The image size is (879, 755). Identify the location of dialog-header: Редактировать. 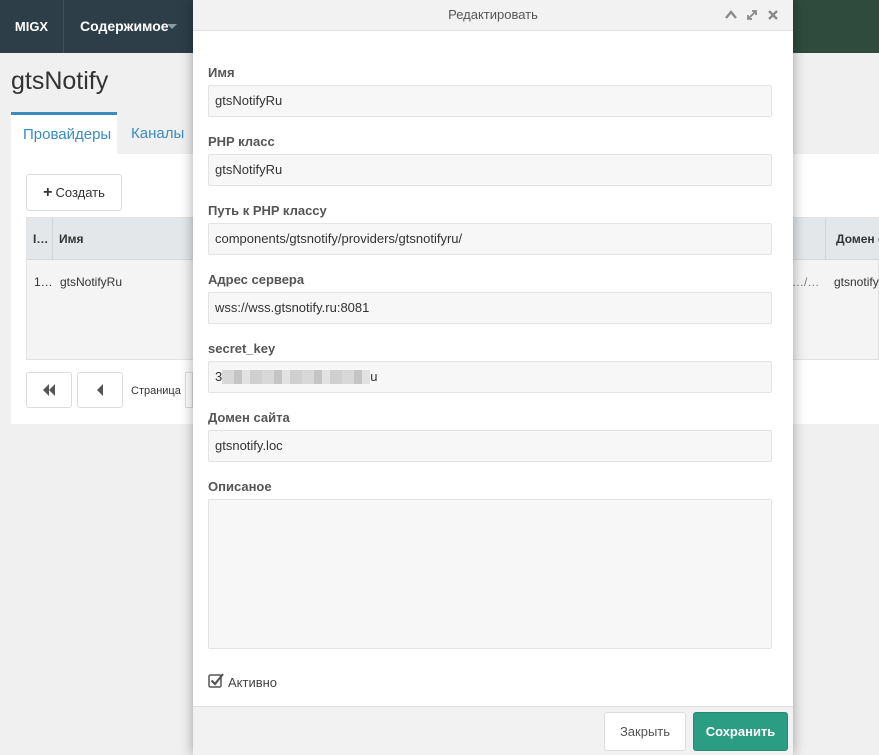
(493, 15).